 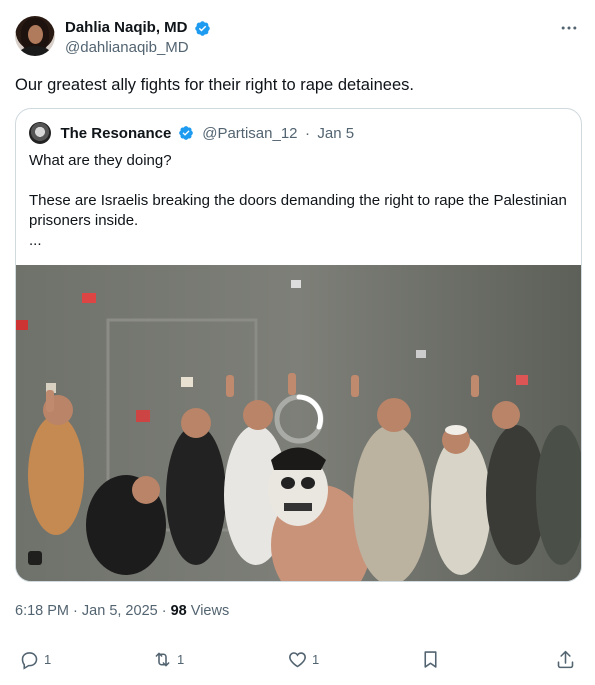 What do you see at coordinates (335, 133) in the screenshot?
I see `quoted-date: Jan 5` at bounding box center [335, 133].